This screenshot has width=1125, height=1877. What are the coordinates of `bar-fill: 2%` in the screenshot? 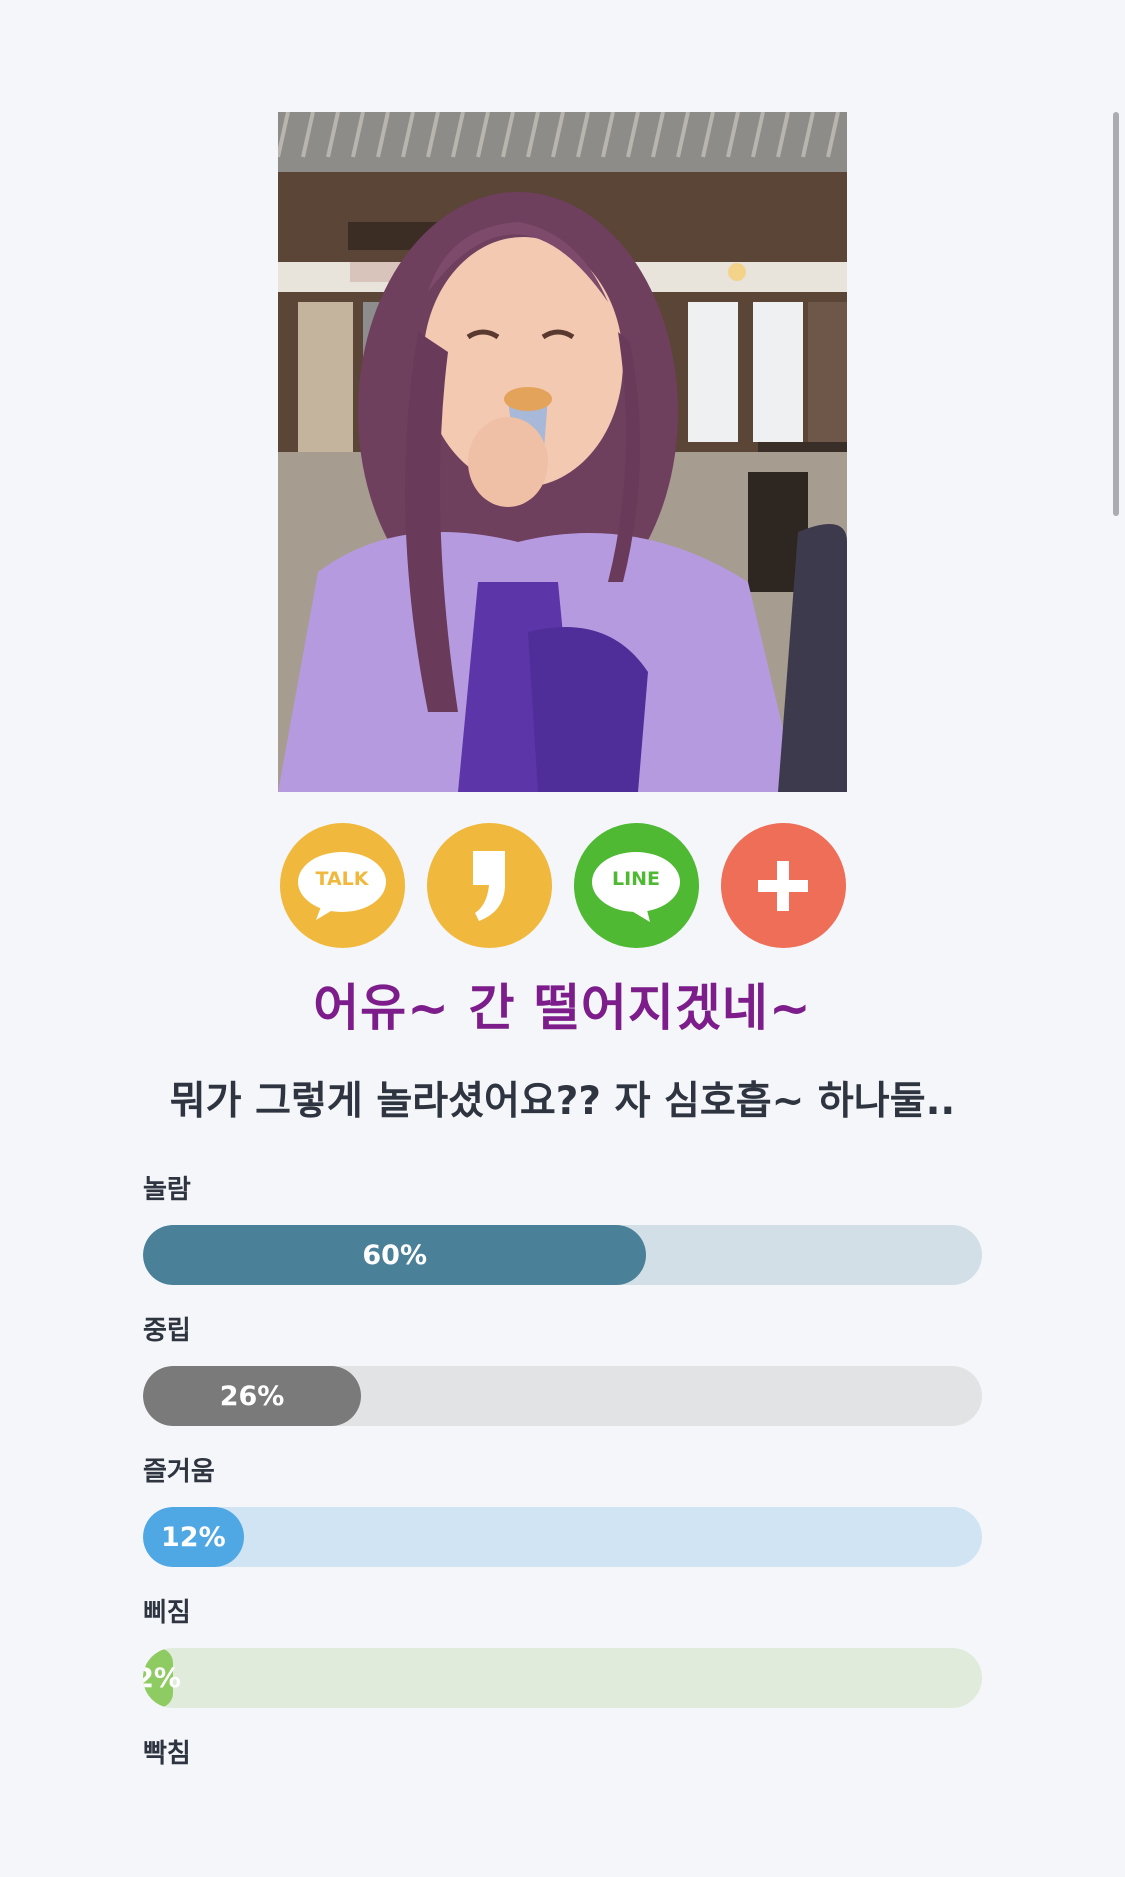 It's located at (162, 1678).